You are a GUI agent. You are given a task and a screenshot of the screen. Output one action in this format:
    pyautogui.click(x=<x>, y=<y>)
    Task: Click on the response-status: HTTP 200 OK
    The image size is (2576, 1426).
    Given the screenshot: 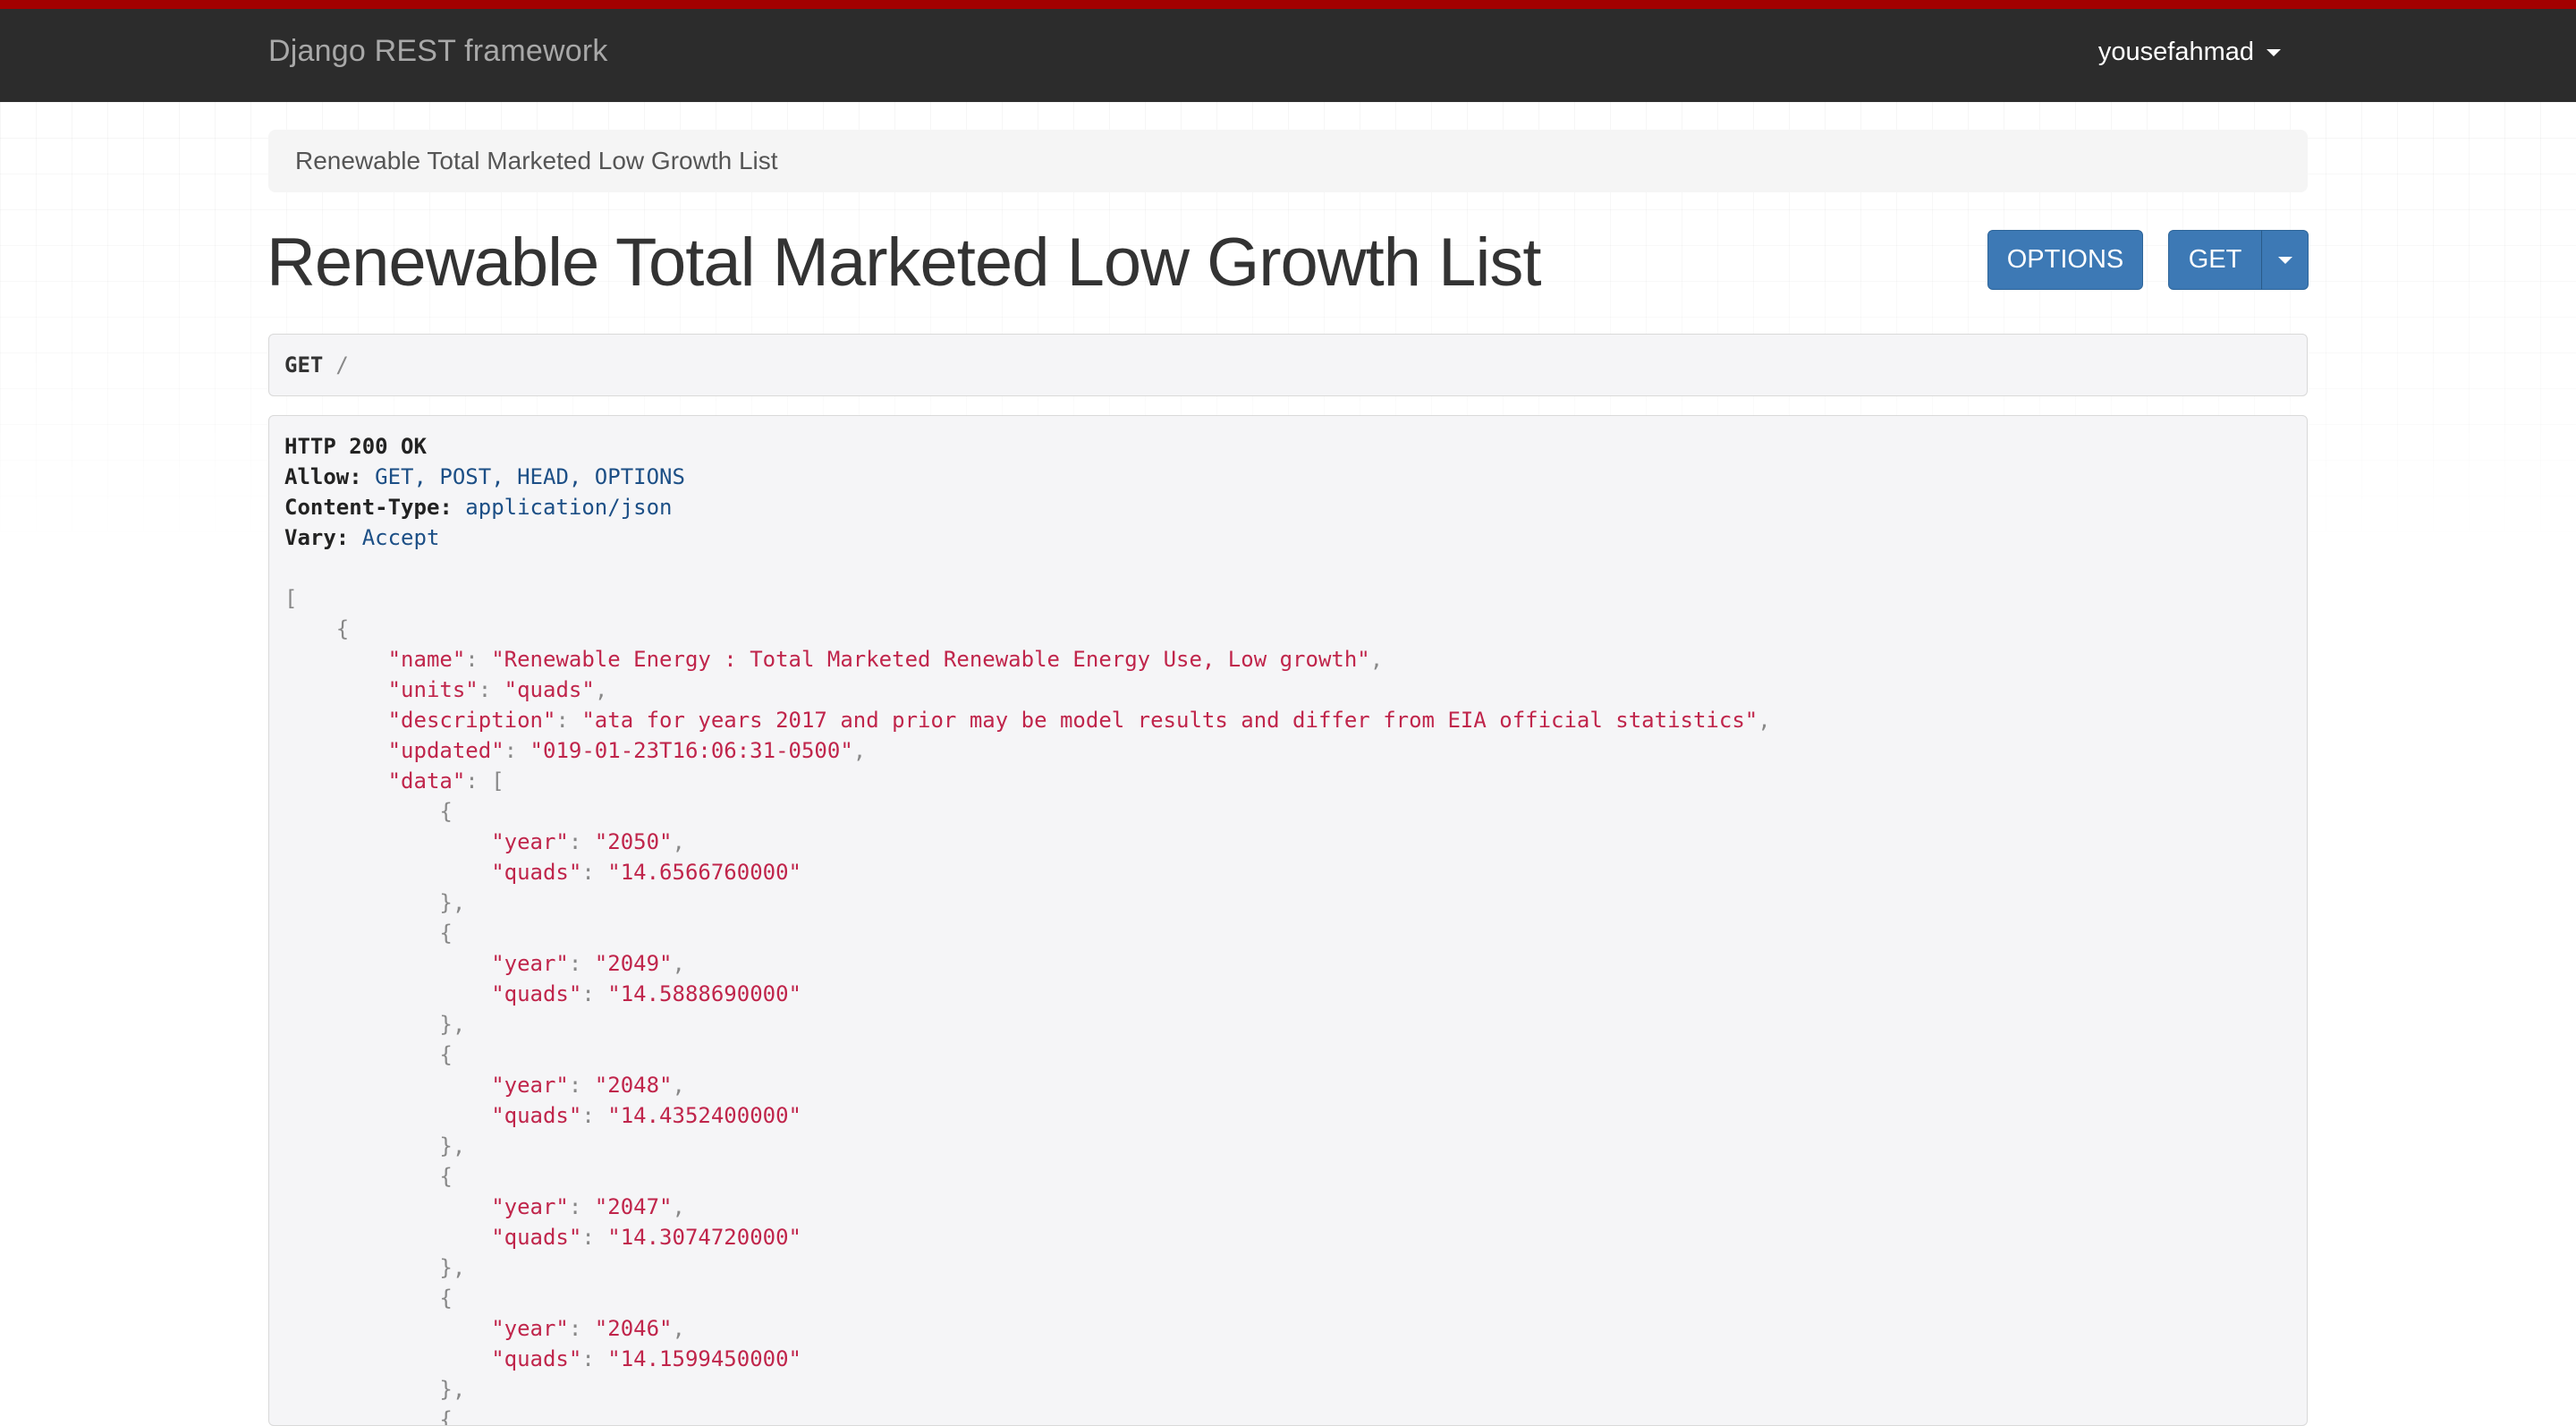 What is the action you would take?
    pyautogui.click(x=355, y=447)
    